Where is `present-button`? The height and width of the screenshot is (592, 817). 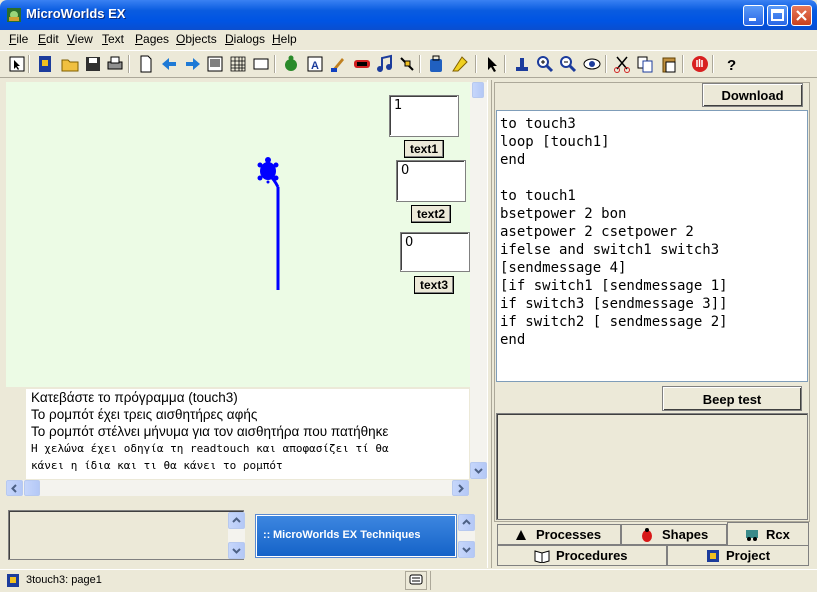 present-button is located at coordinates (215, 64).